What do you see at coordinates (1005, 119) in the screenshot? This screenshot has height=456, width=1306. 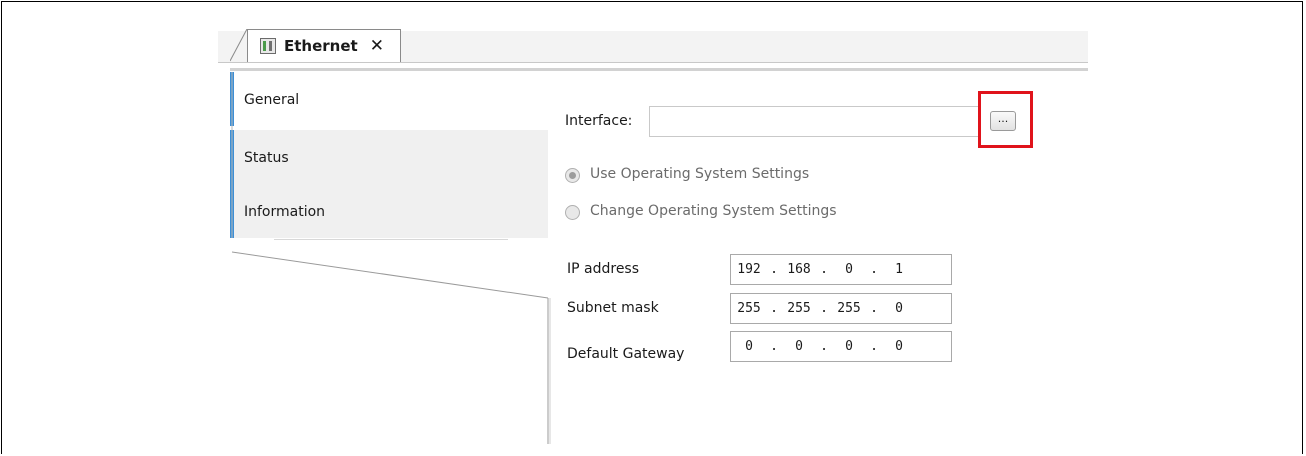 I see `highlight-annotation` at bounding box center [1005, 119].